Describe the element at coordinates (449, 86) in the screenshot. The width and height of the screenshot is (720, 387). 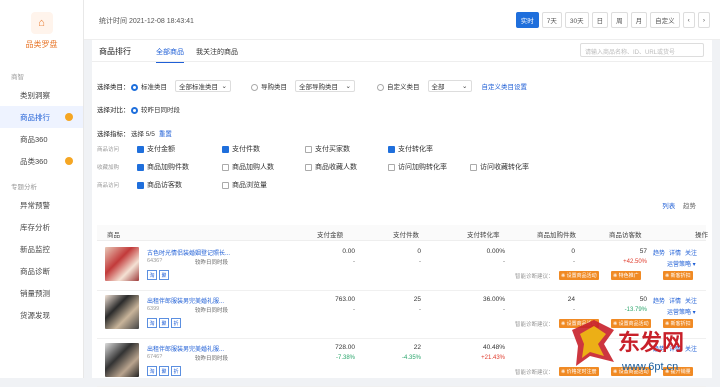
I see `custom-category-select: 全部 ⌄` at that location.